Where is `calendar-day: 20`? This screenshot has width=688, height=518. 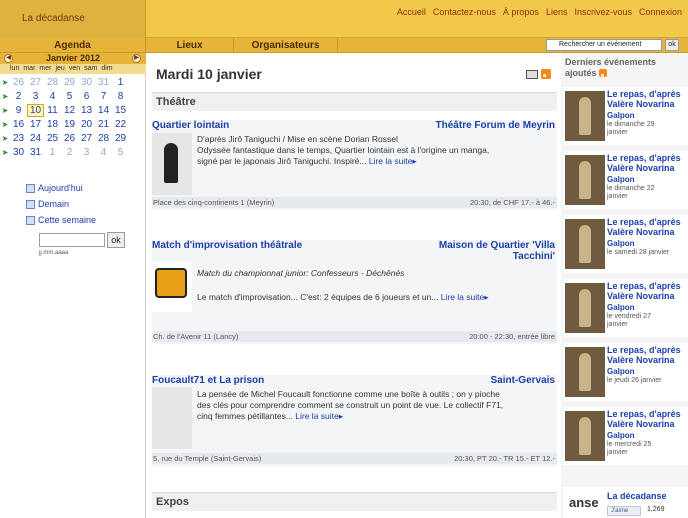 calendar-day: 20 is located at coordinates (86, 124).